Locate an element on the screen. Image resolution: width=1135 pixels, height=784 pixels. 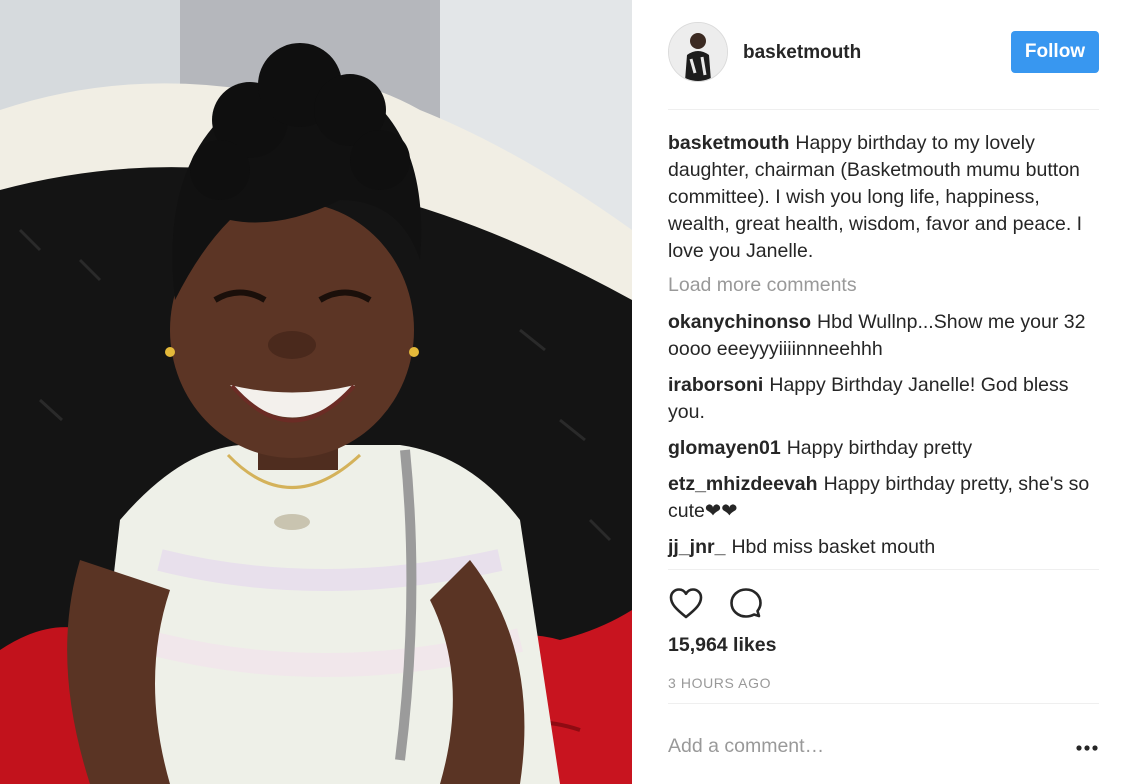
actions-divider is located at coordinates (883, 703).